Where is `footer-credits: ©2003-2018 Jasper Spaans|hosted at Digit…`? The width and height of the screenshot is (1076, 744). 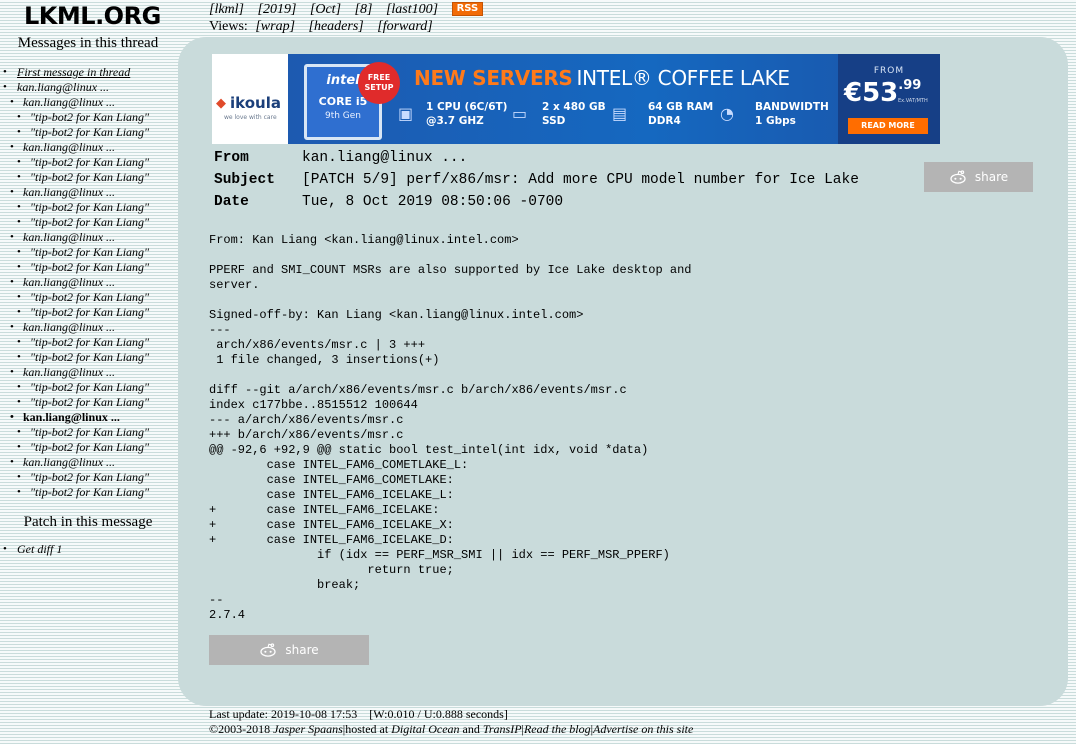
footer-credits: ©2003-2018 Jasper Spaans|hosted at Digit… is located at coordinates (451, 729).